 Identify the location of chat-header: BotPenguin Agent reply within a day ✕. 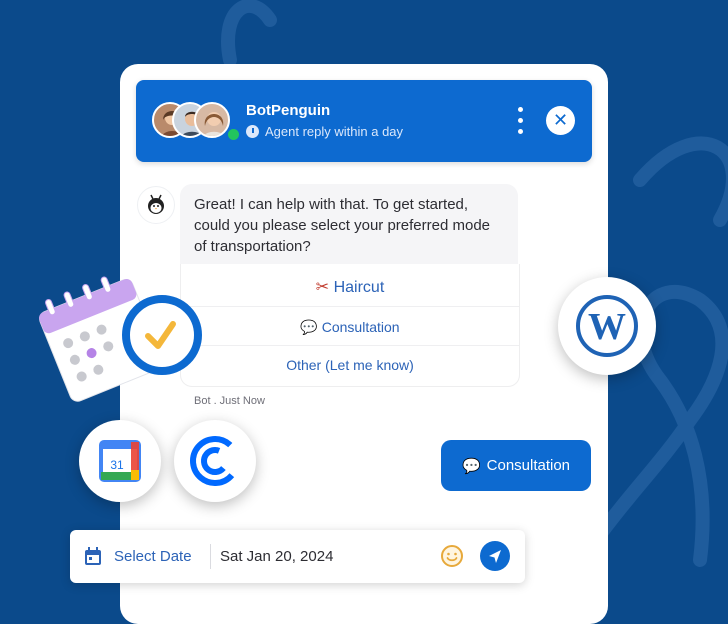
(364, 121).